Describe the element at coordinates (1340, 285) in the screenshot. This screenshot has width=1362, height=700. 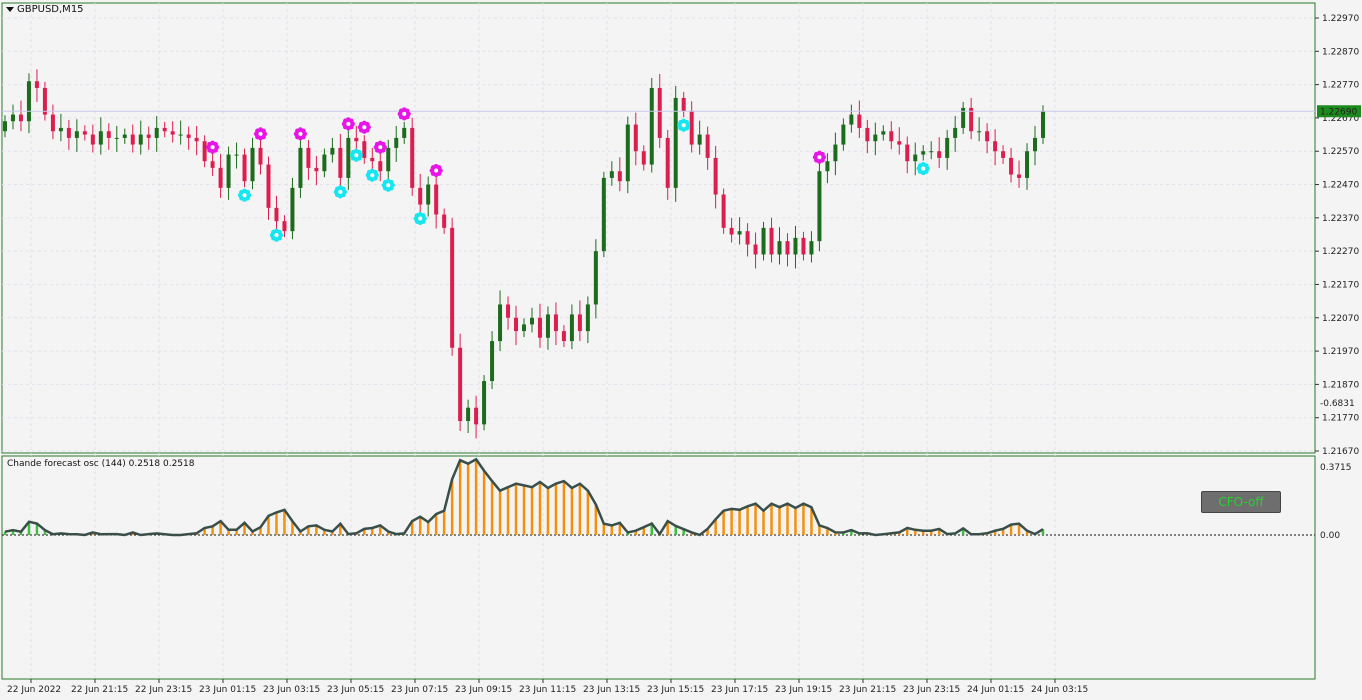
I see `price-tick-label: 1.22170` at that location.